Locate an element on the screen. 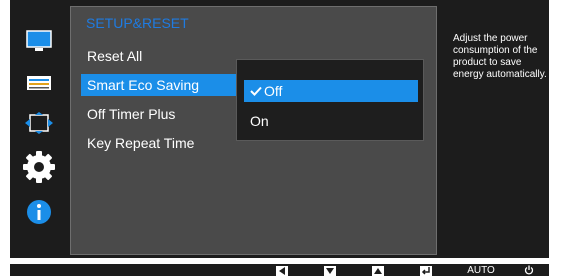  checkmark-icon is located at coordinates (256, 92).